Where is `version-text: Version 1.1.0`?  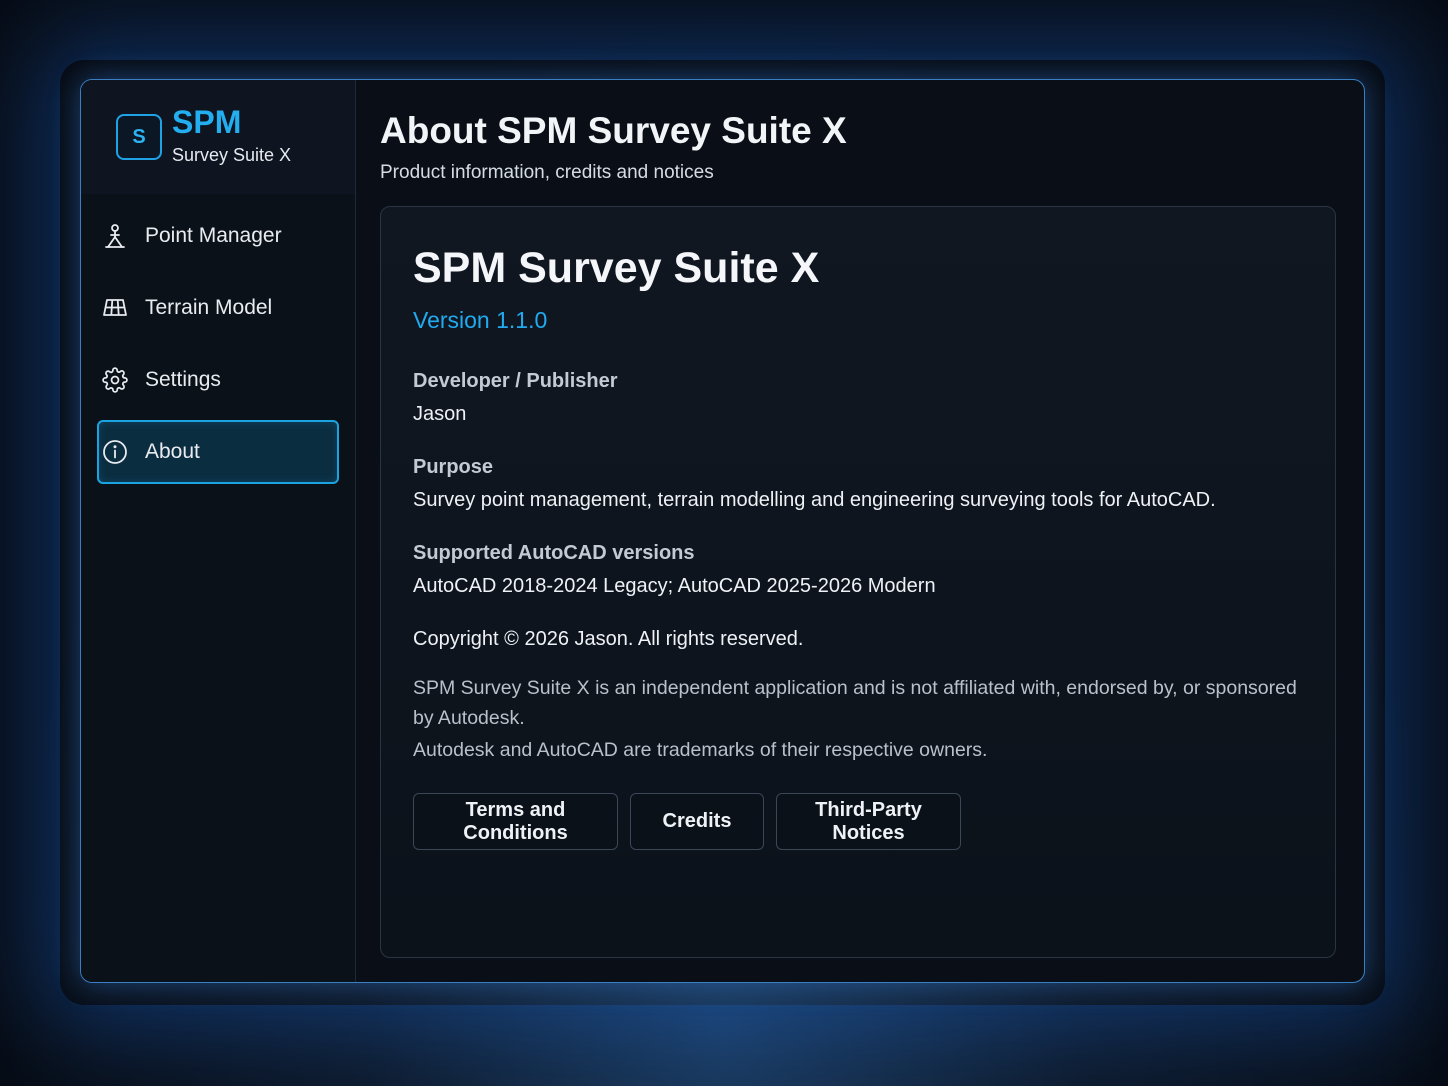 version-text: Version 1.1.0 is located at coordinates (480, 320).